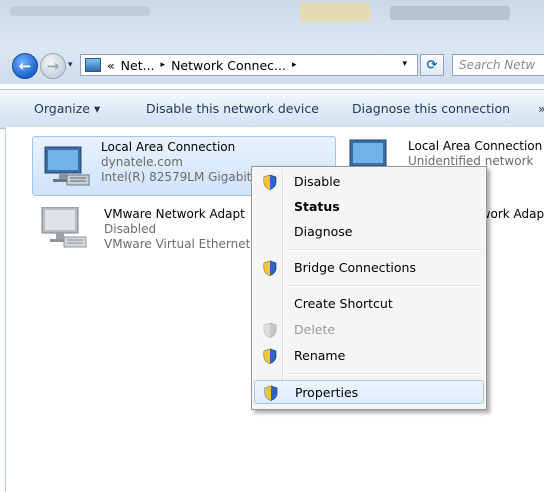 This screenshot has height=492, width=544. Describe the element at coordinates (327, 392) in the screenshot. I see `menu-item-label: Properties` at that location.